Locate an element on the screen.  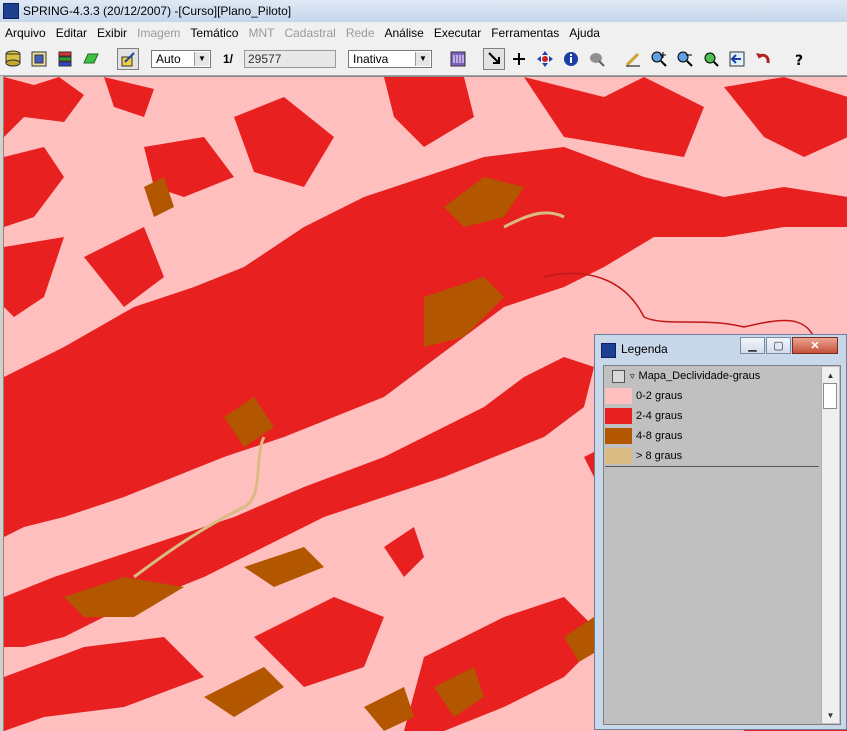
legend-scrollbar: ▲ ▼ is located at coordinates (830, 545).